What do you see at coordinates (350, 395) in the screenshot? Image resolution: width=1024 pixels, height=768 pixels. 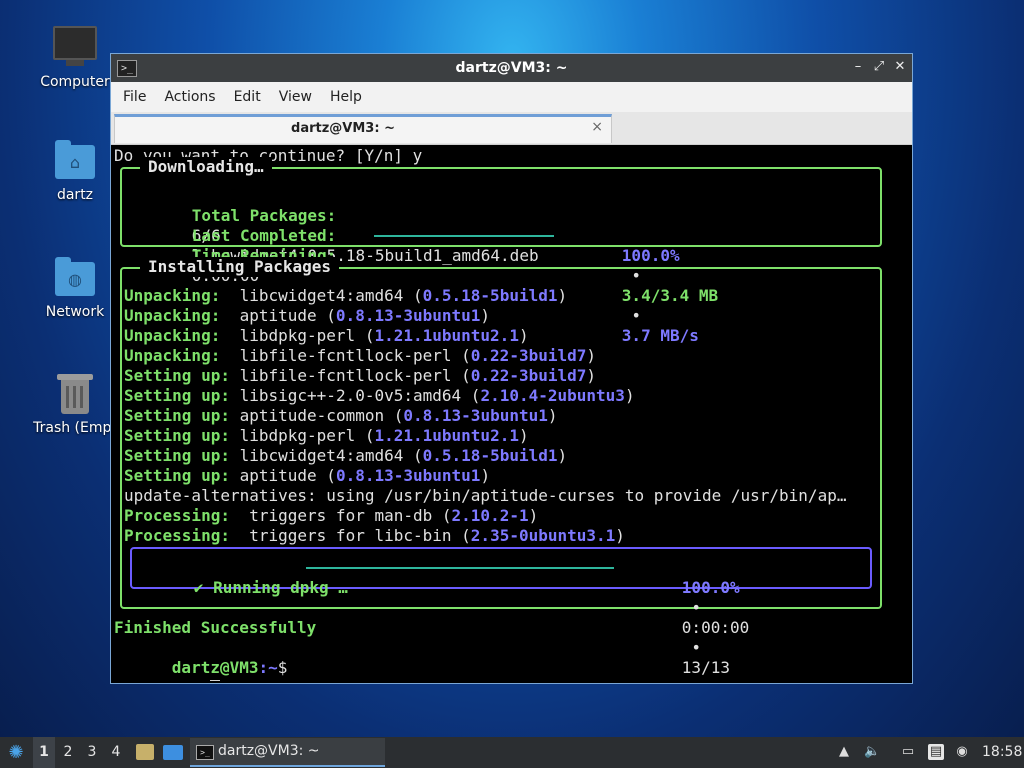 I see `log-package: libsigc++-2.0-0v5:amd64` at bounding box center [350, 395].